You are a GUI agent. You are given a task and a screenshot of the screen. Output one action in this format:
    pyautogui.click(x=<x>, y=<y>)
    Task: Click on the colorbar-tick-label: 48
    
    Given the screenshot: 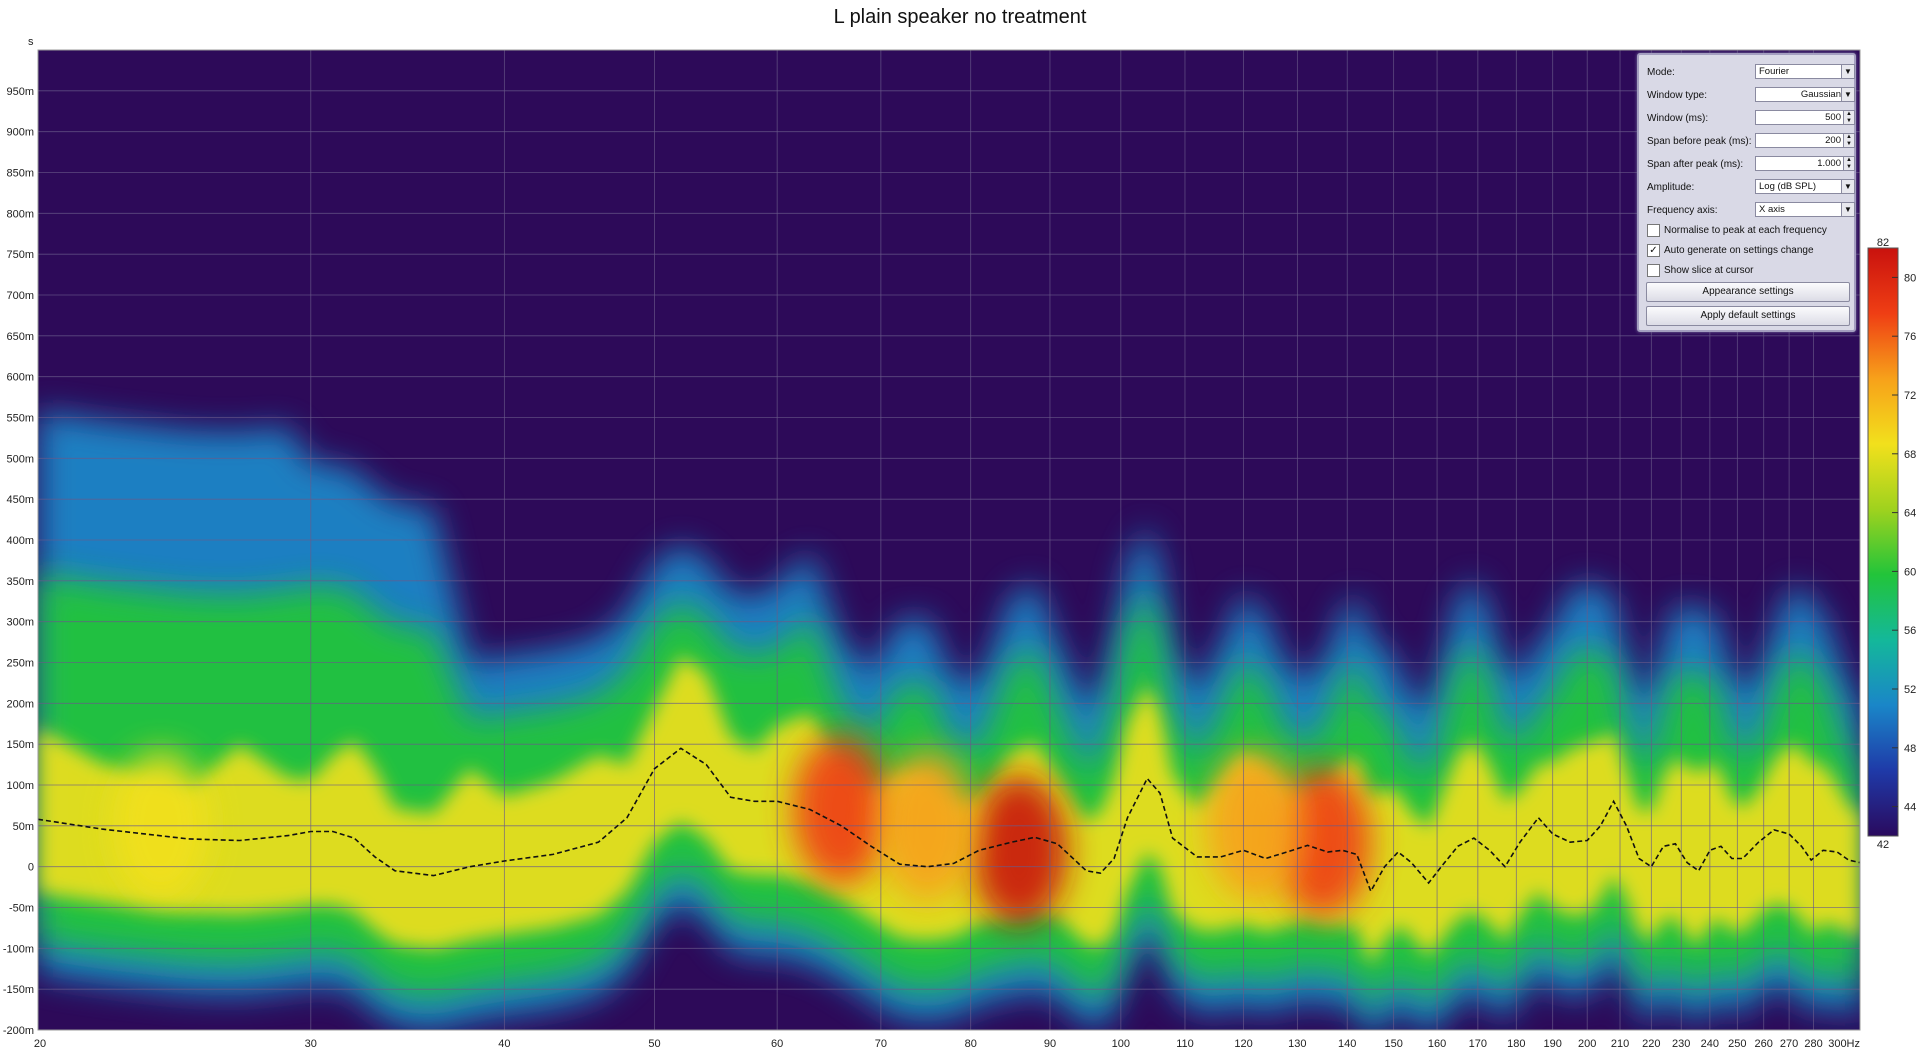 What is the action you would take?
    pyautogui.click(x=1910, y=749)
    